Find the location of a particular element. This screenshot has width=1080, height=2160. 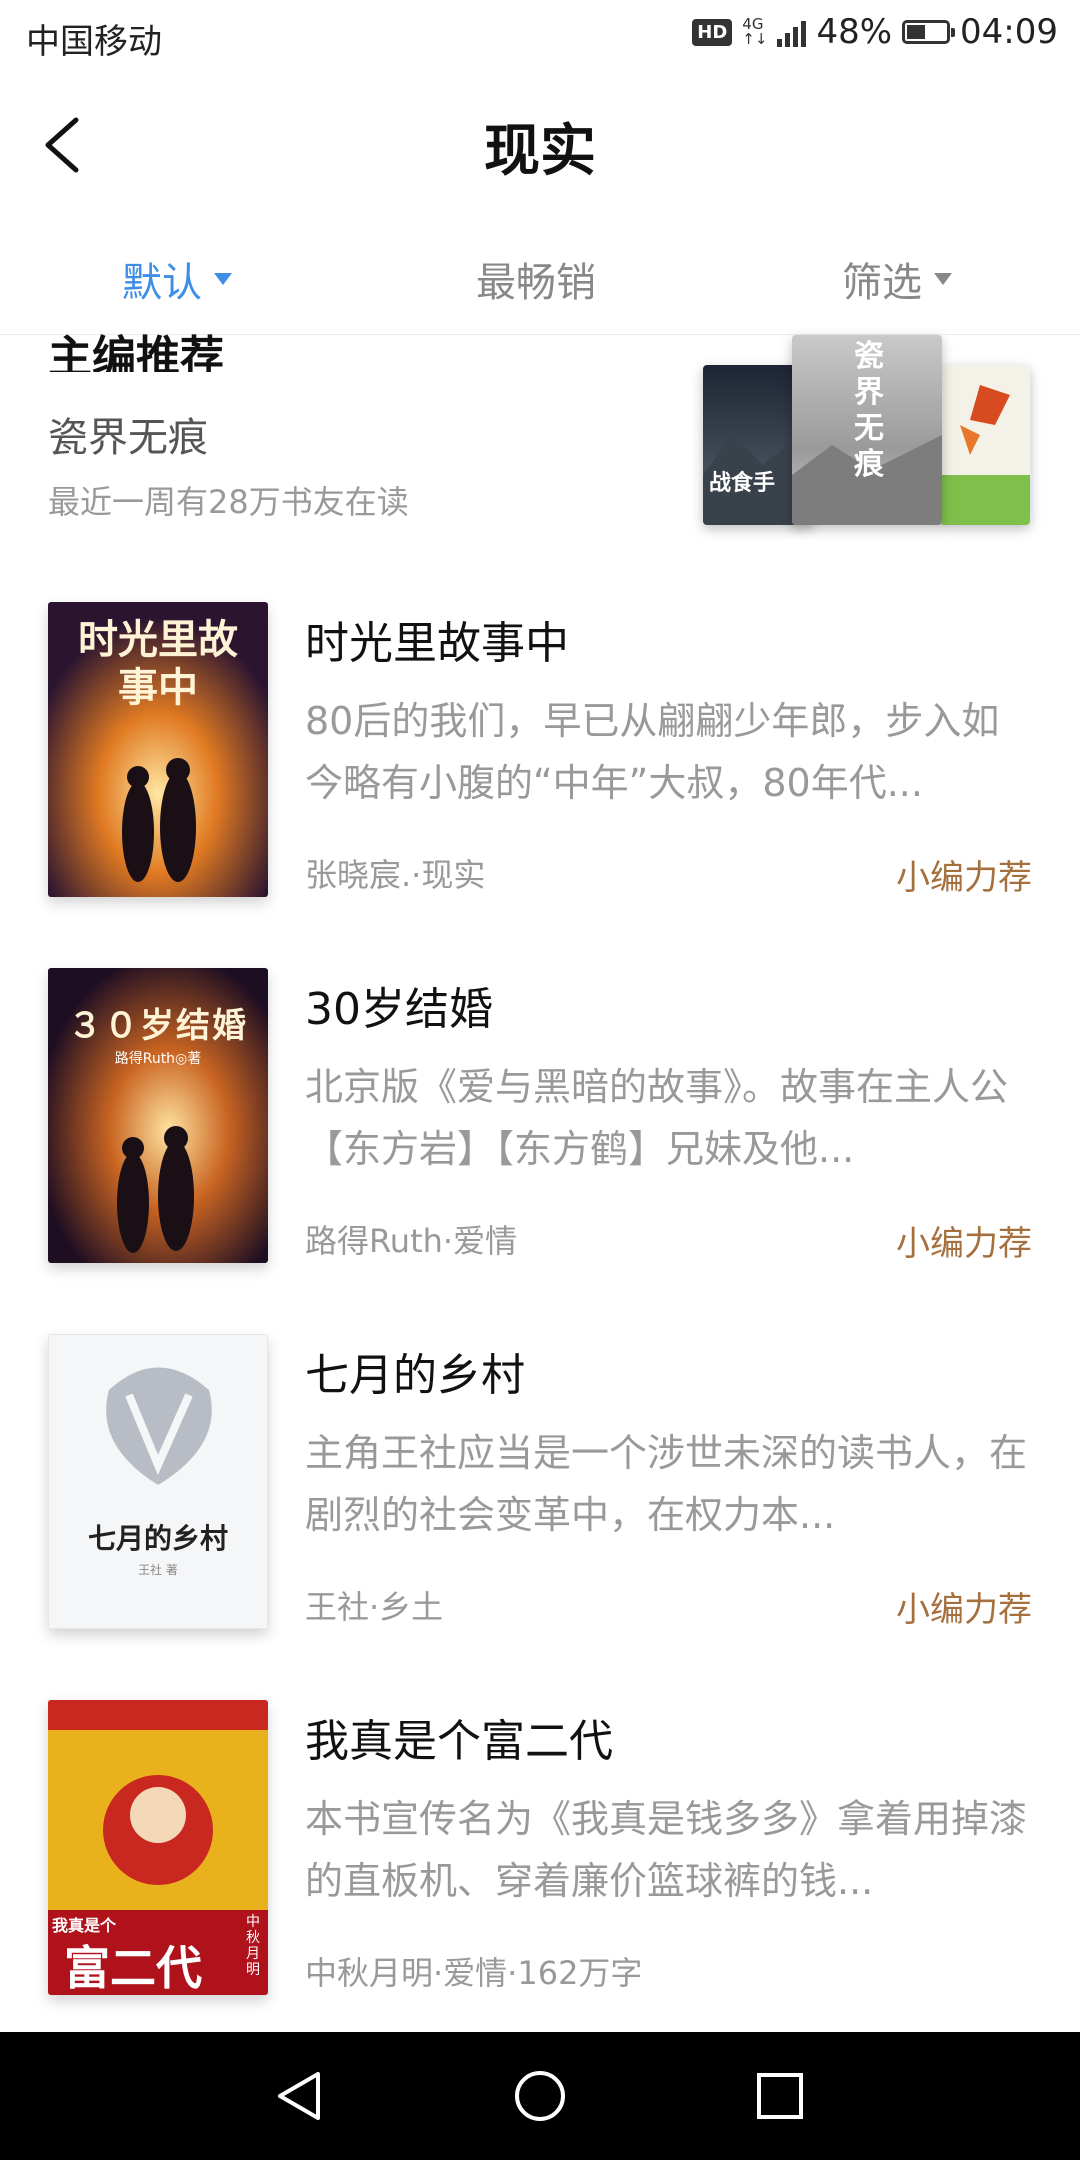

battery-percent: 48% is located at coordinates (854, 32).